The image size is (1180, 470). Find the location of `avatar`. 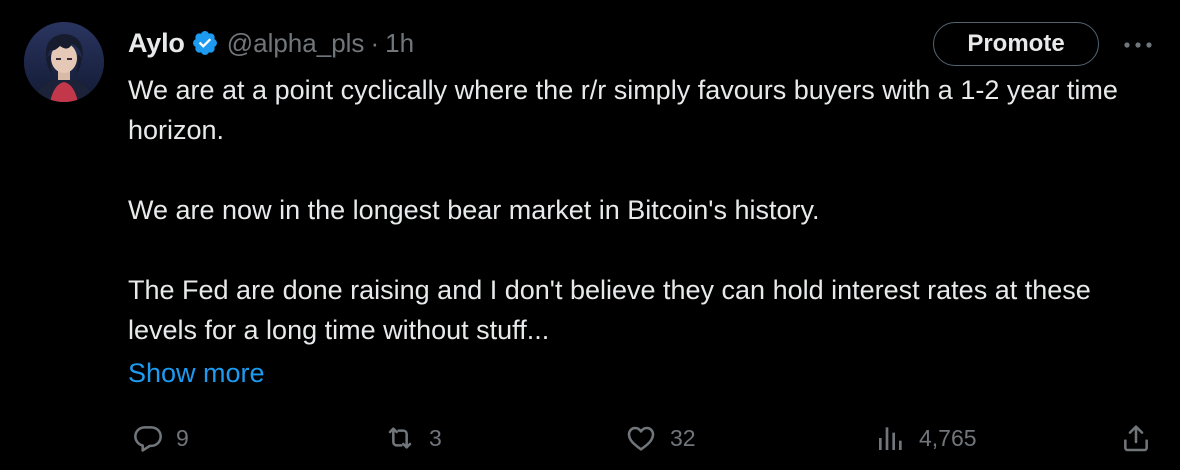

avatar is located at coordinates (64, 62).